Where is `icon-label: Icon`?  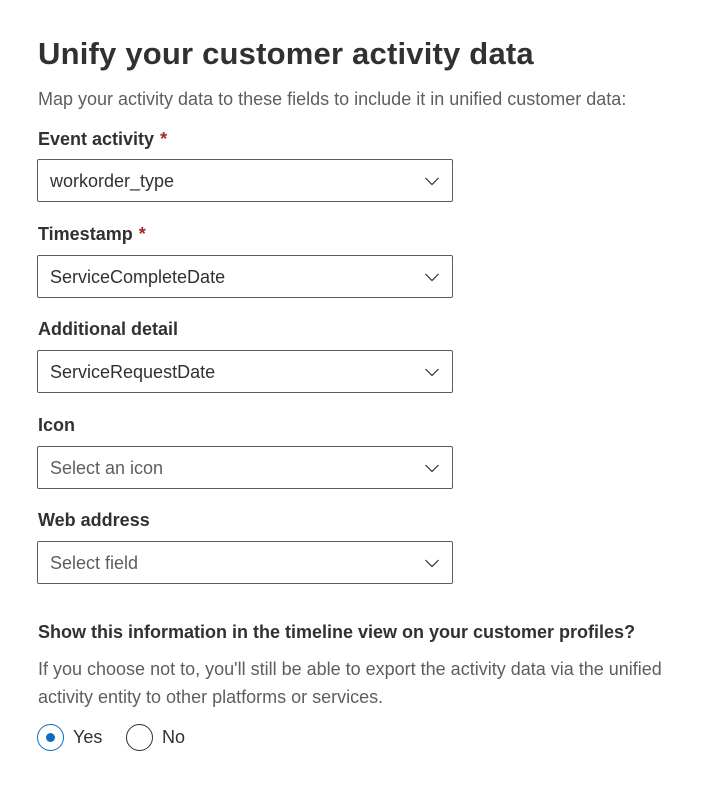
icon-label: Icon is located at coordinates (57, 425).